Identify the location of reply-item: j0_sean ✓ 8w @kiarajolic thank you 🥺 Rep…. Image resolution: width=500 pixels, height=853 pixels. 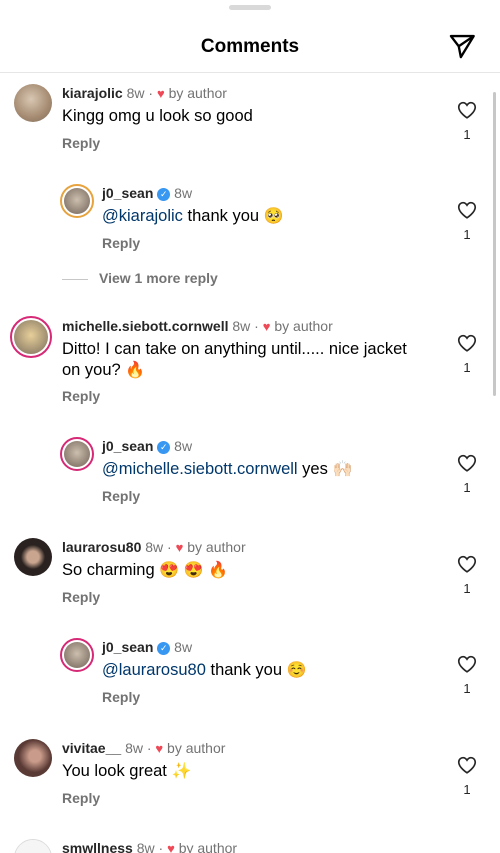
(250, 223).